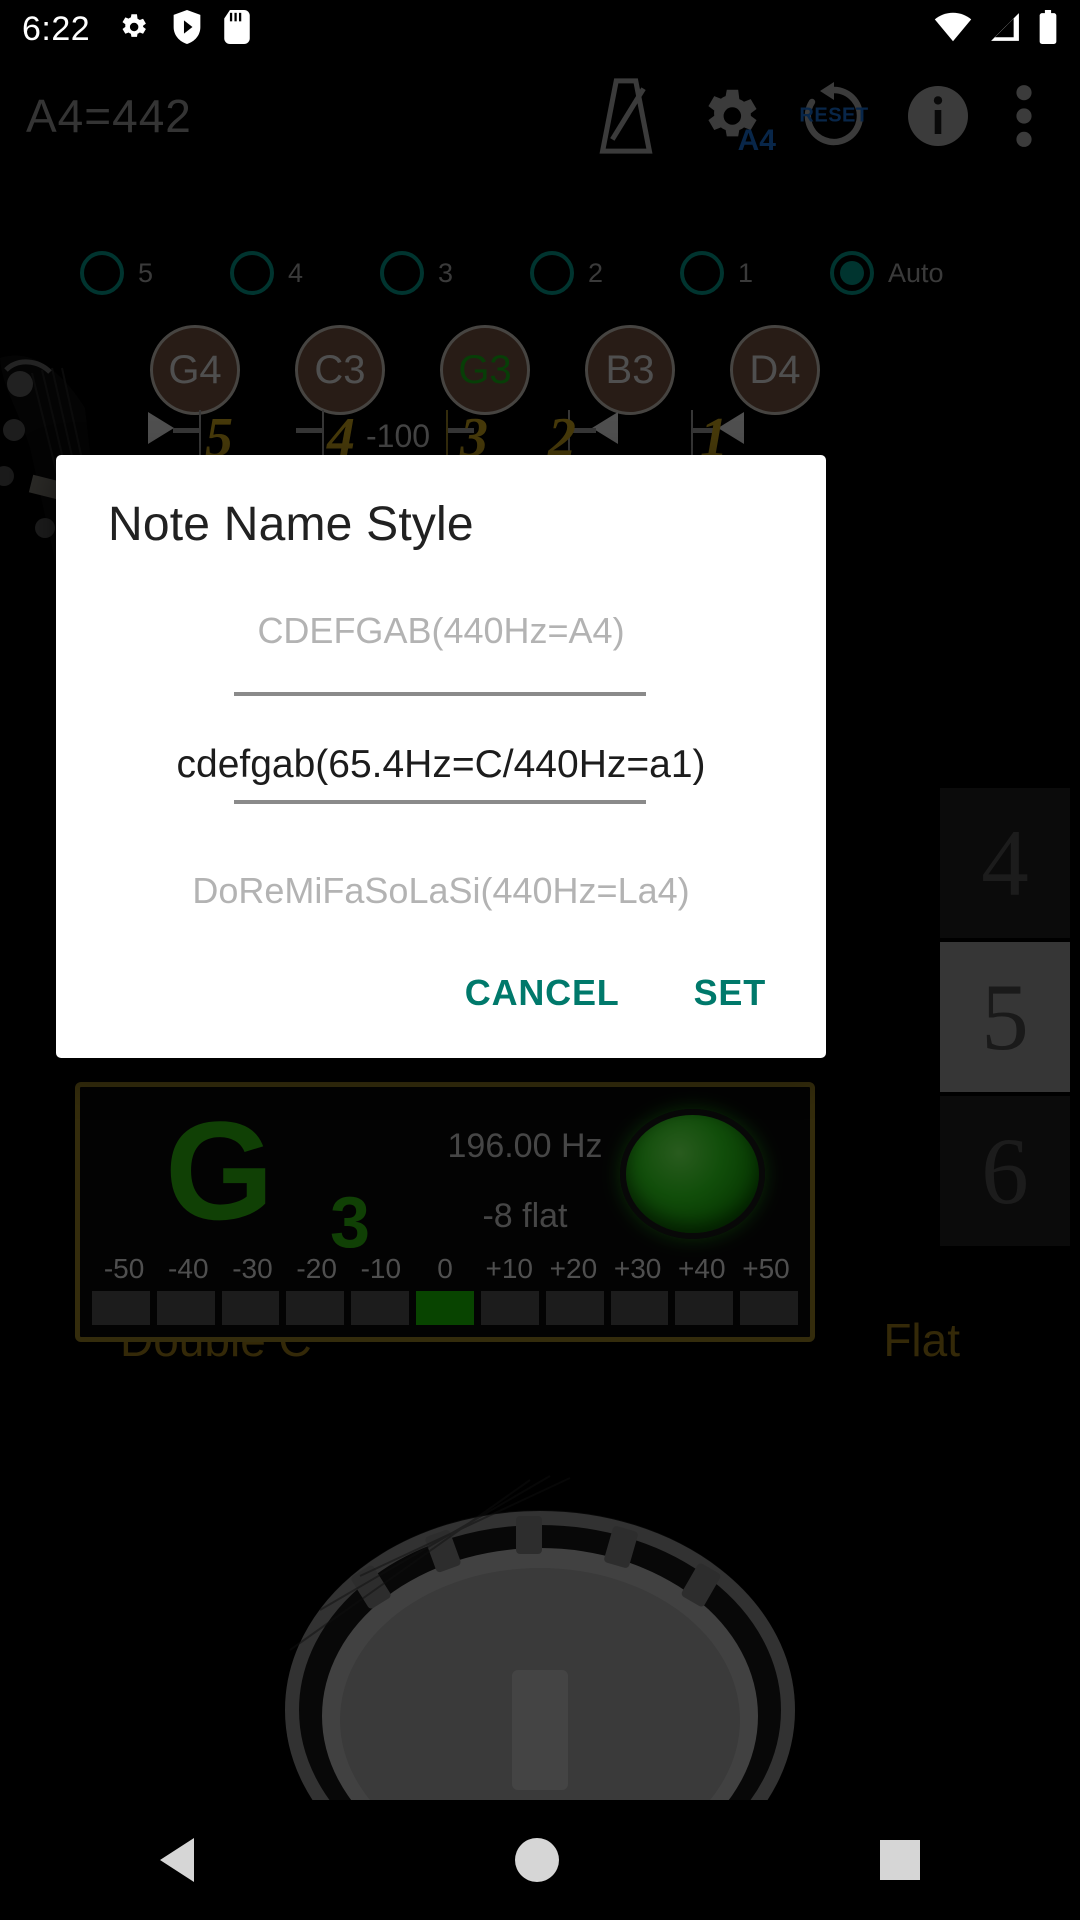  What do you see at coordinates (187, 29) in the screenshot?
I see `shield-play-icon` at bounding box center [187, 29].